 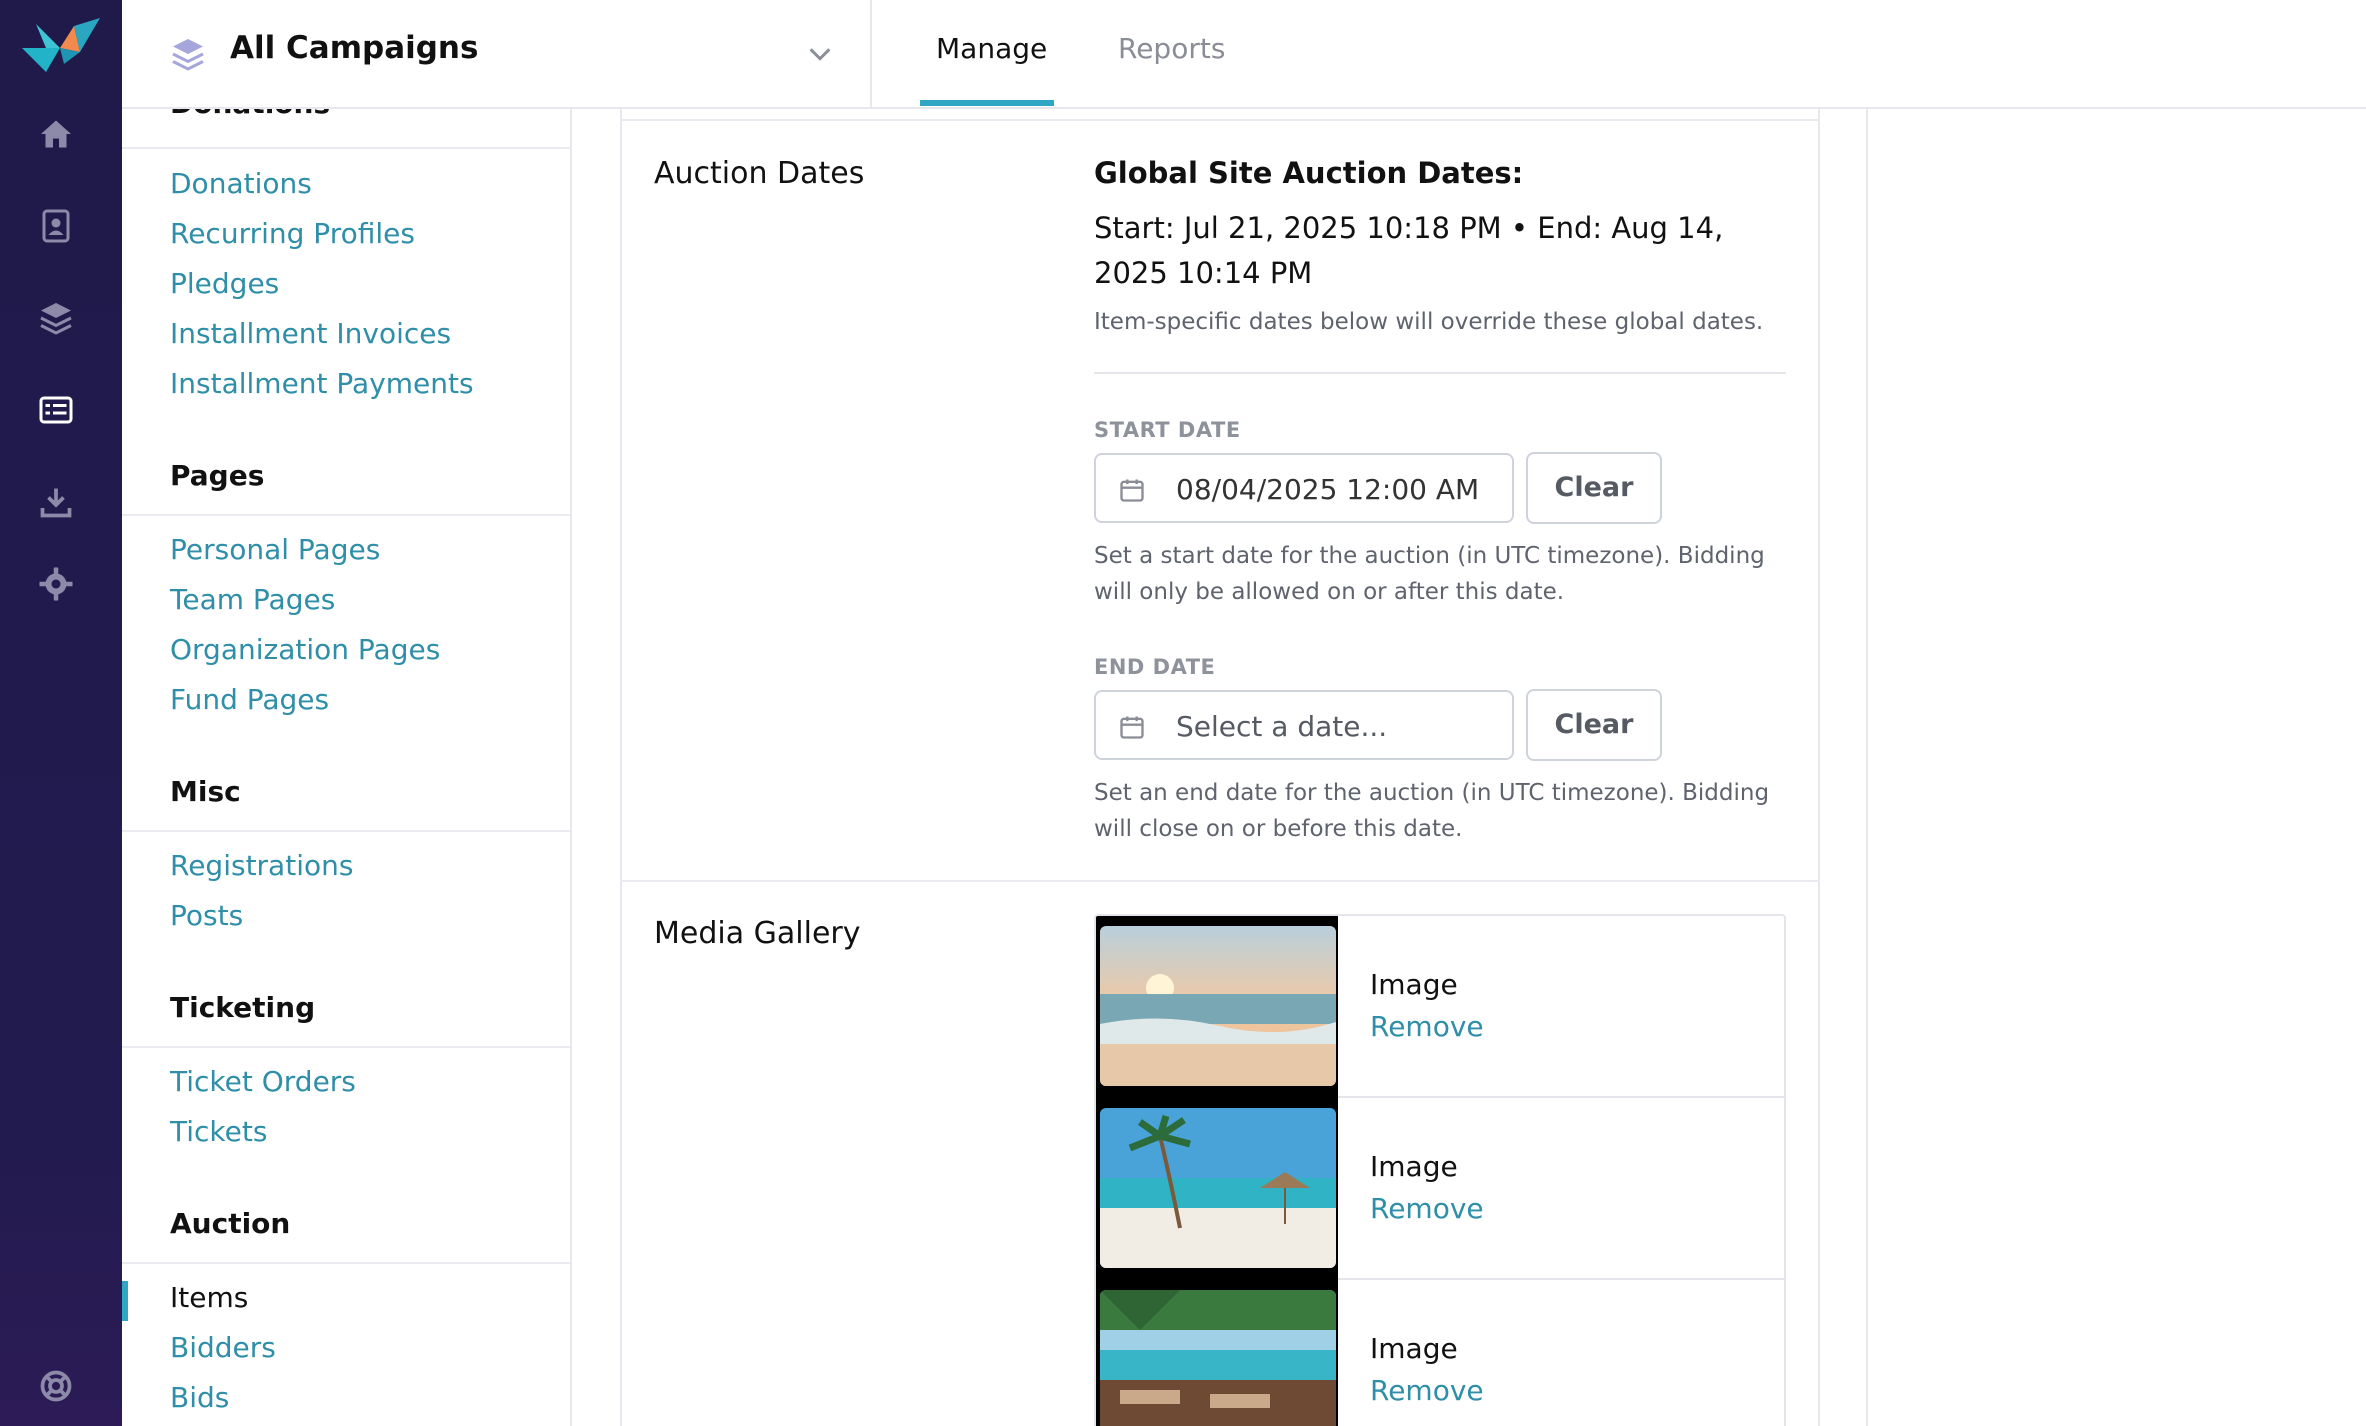 What do you see at coordinates (217, 475) in the screenshot?
I see `sidebar-section-pages: Pages` at bounding box center [217, 475].